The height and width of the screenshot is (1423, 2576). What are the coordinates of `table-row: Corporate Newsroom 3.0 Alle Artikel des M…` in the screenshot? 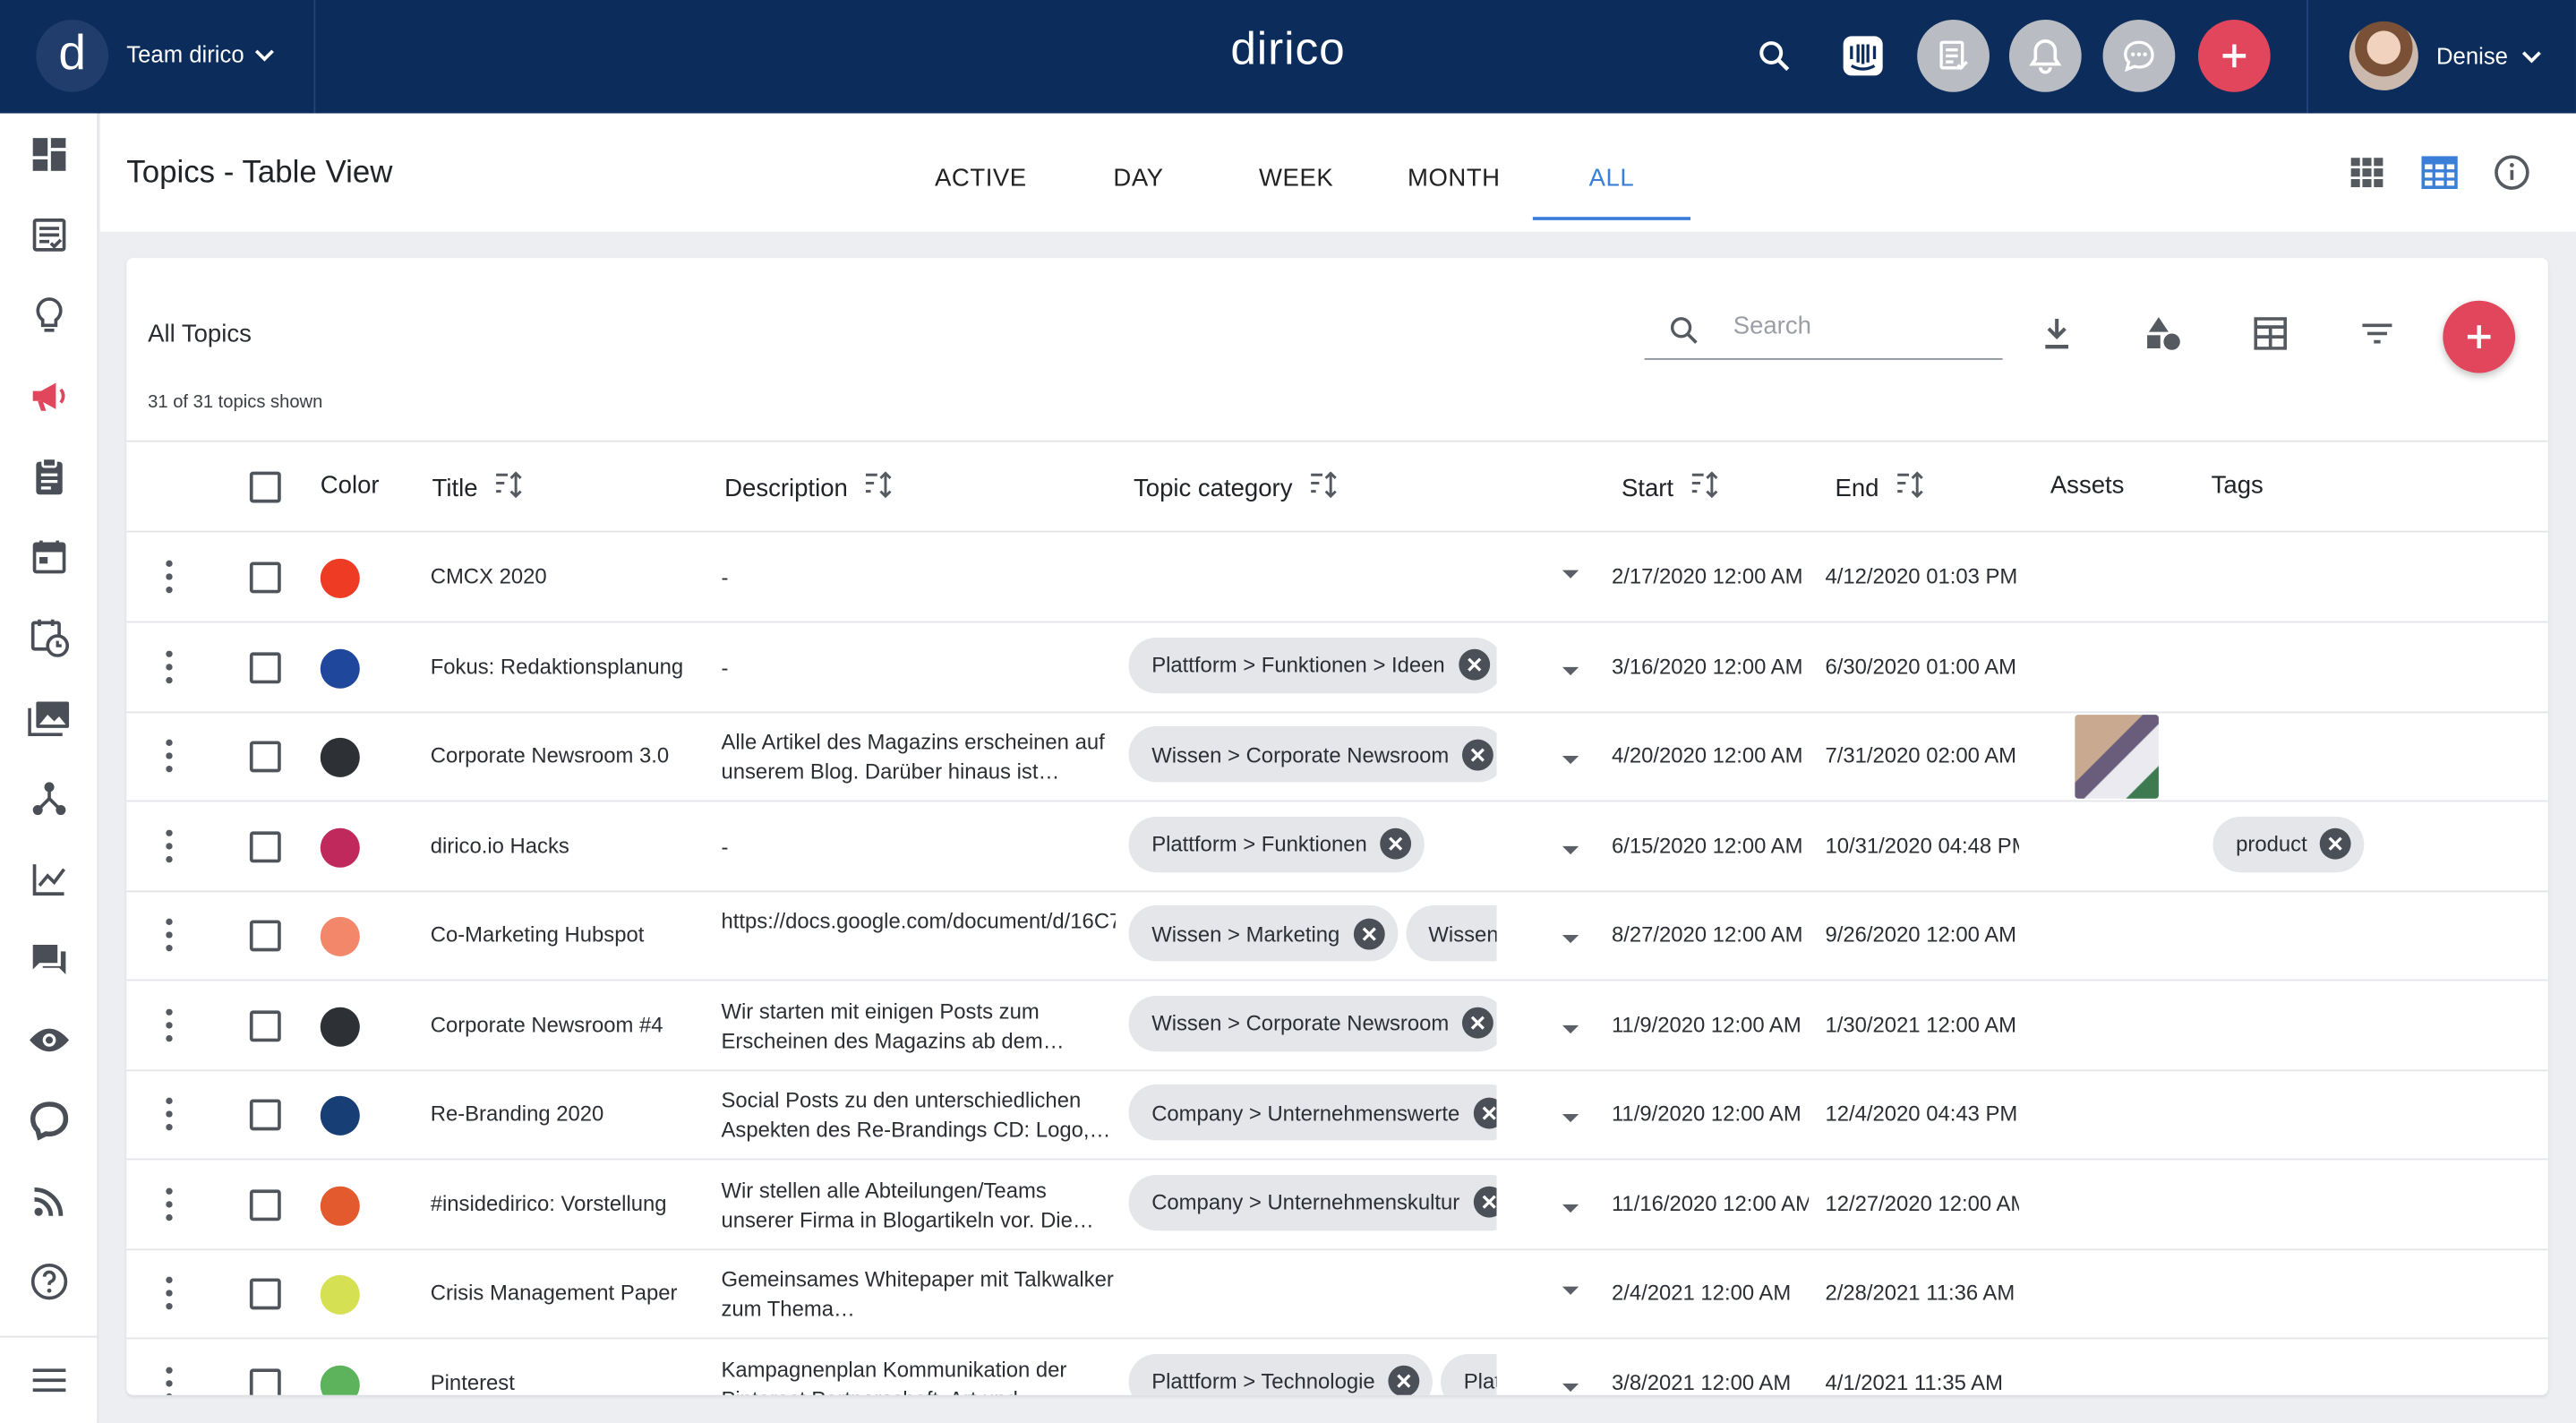 It's located at (1337, 756).